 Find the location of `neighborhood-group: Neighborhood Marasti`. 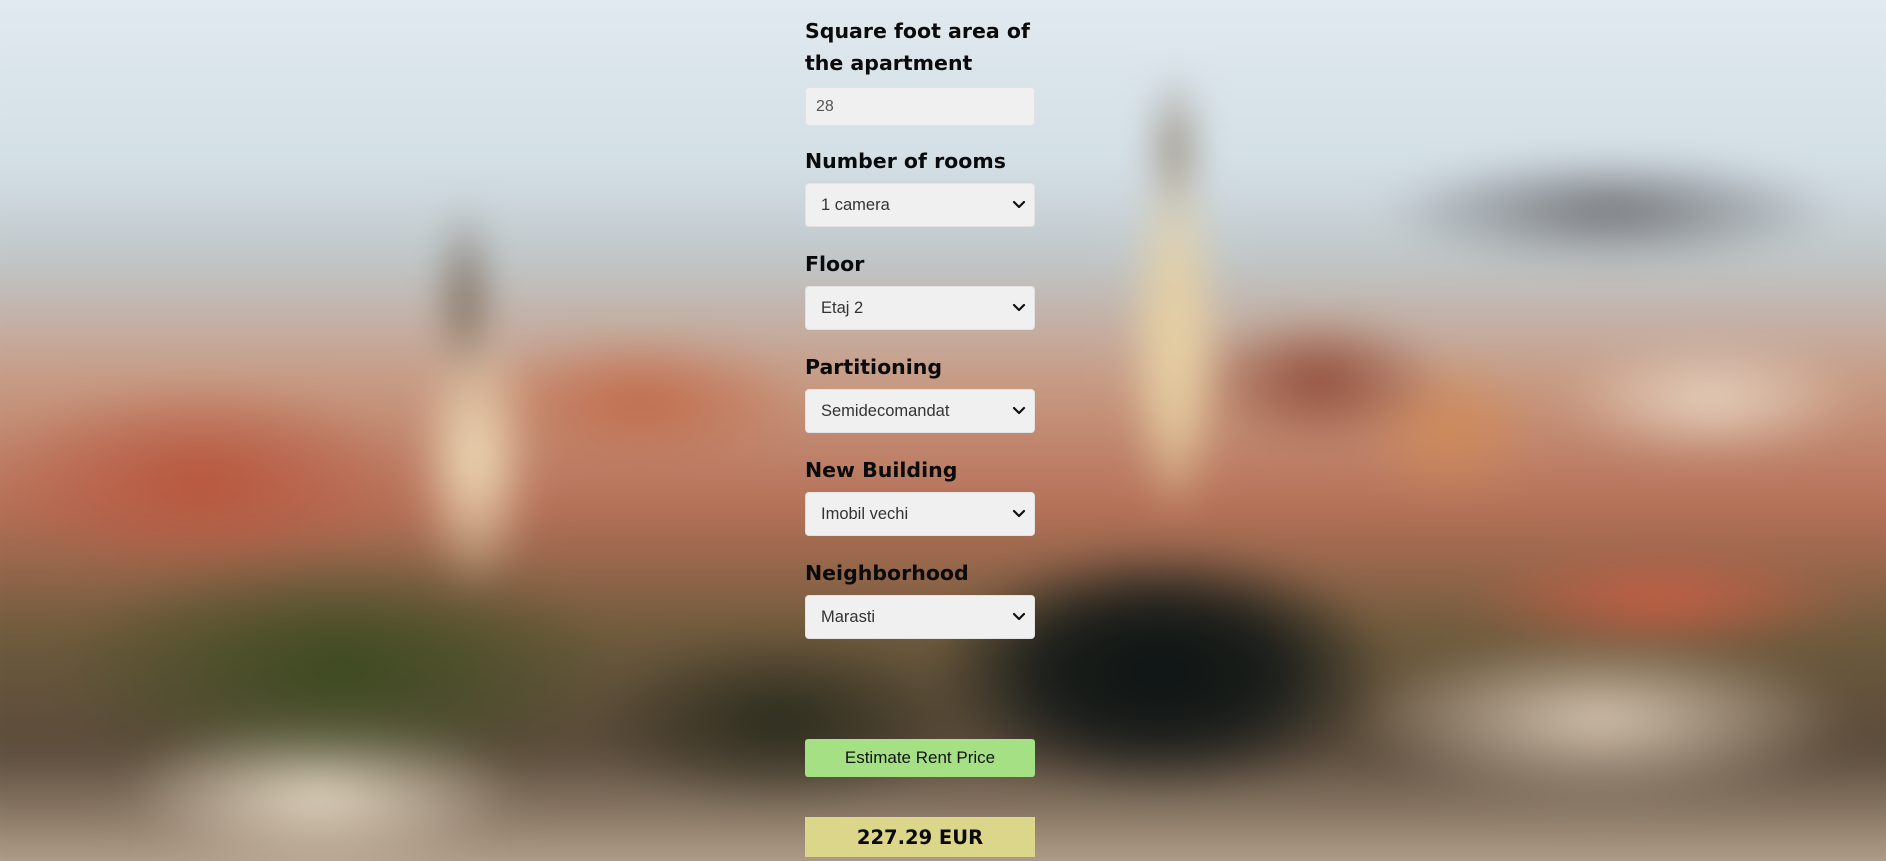

neighborhood-group: Neighborhood Marasti is located at coordinates (921, 598).